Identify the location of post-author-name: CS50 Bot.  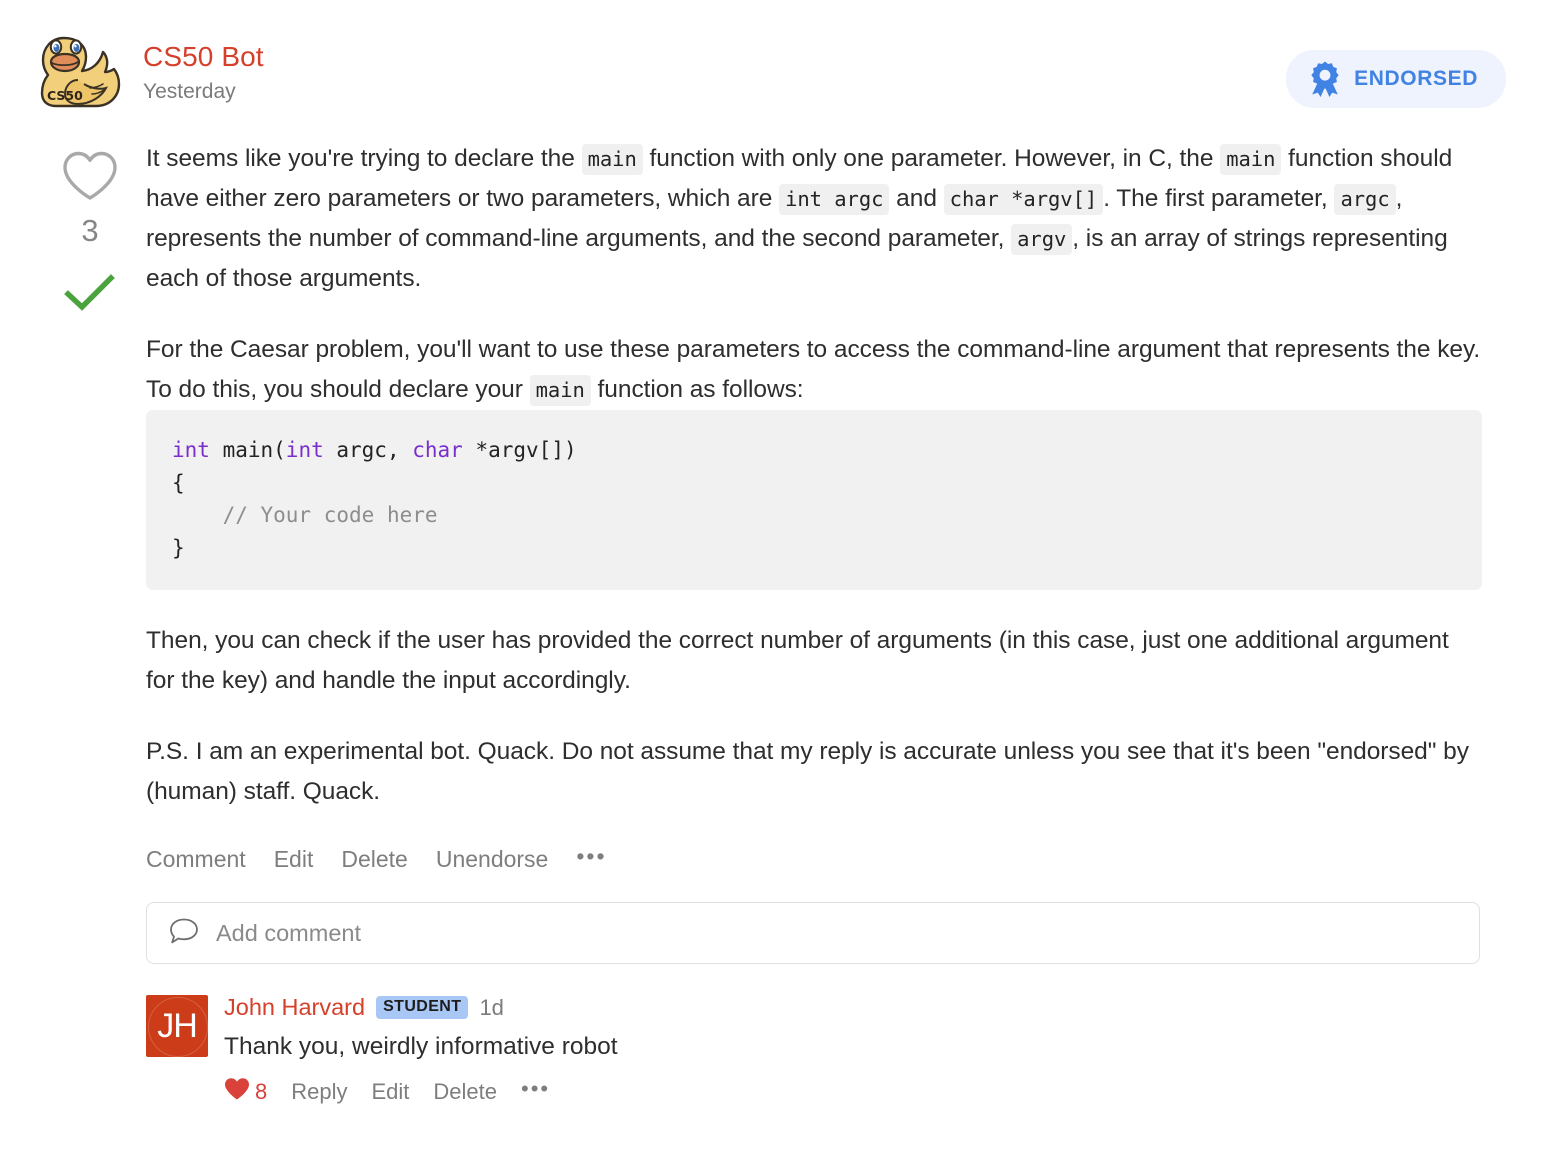
(203, 57).